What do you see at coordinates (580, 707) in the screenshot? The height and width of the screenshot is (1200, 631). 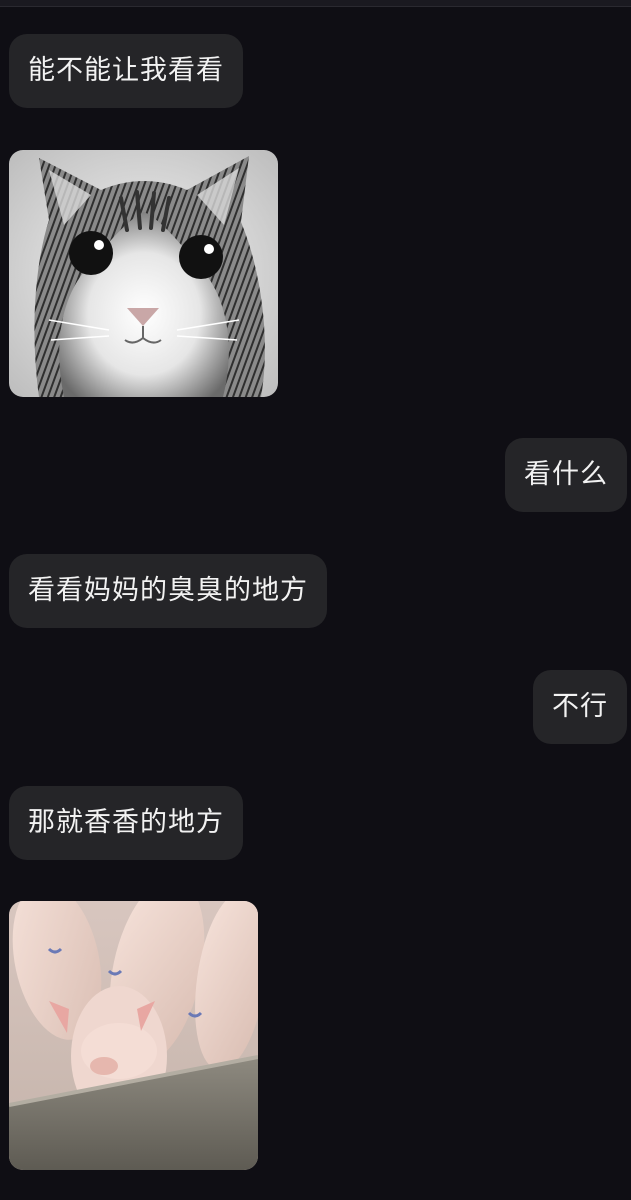 I see `message-bubble-outgoing: 不行` at bounding box center [580, 707].